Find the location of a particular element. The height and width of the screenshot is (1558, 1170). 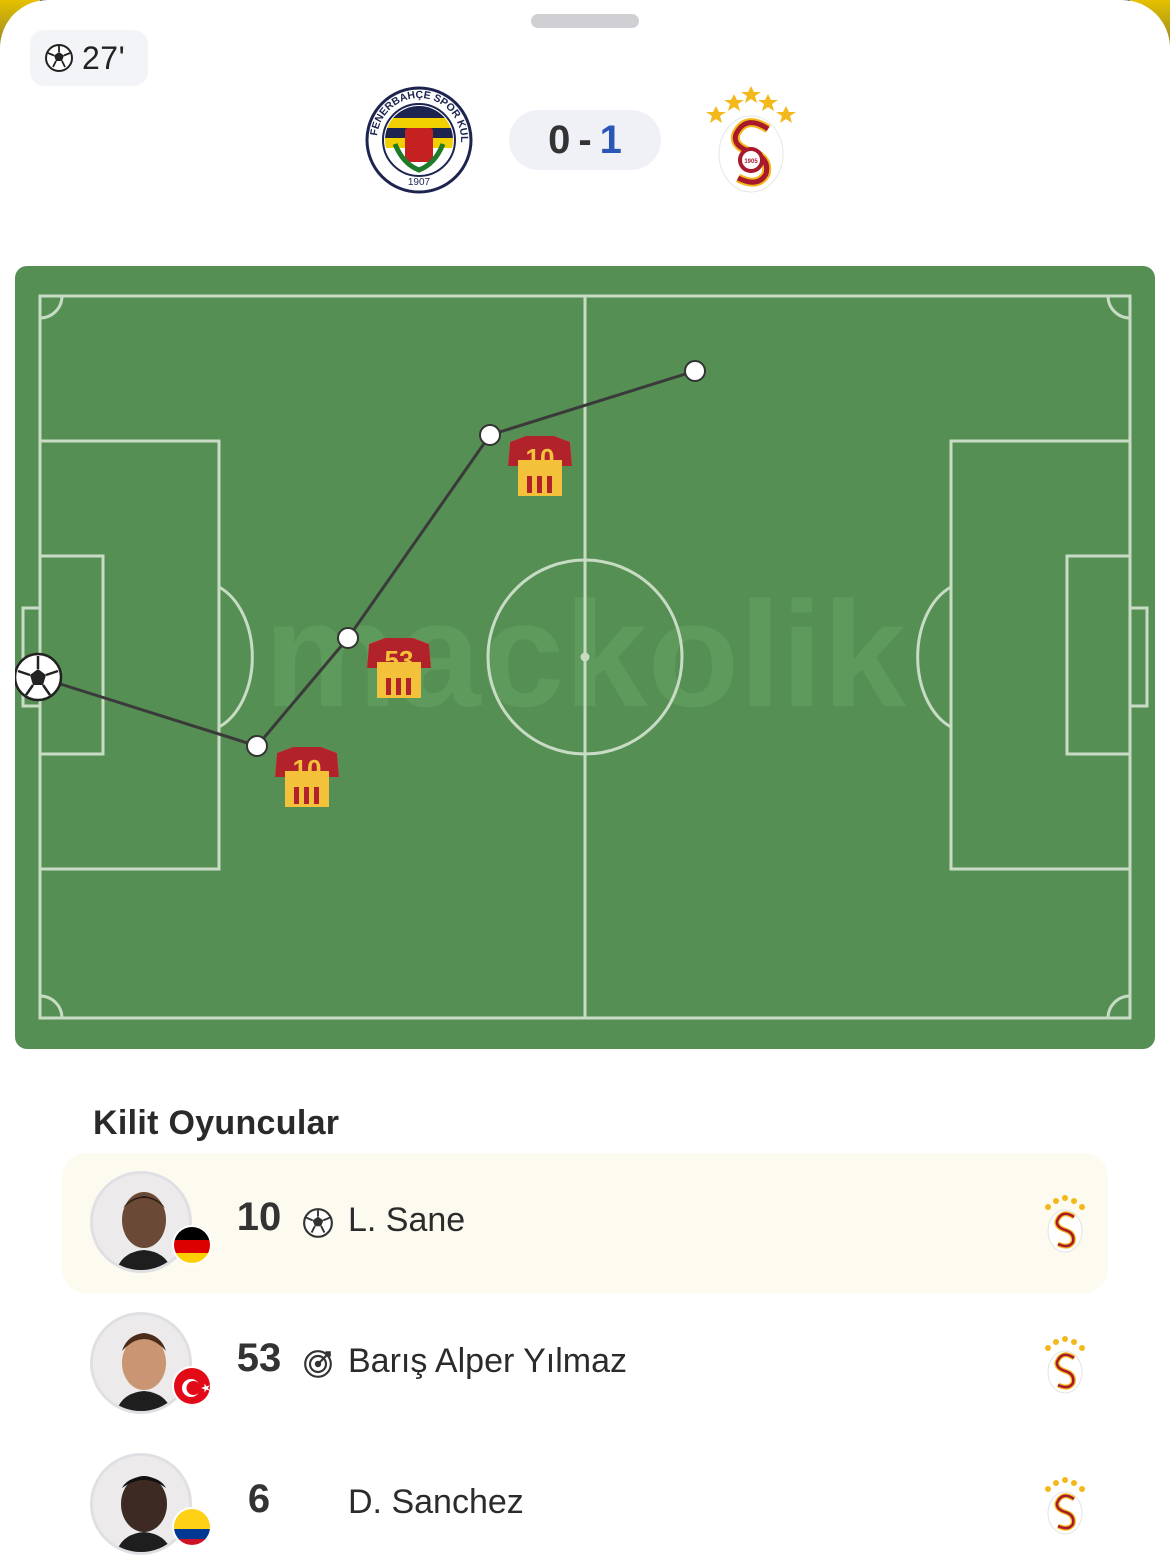

player-name: D. Sanchez is located at coordinates (436, 1502).